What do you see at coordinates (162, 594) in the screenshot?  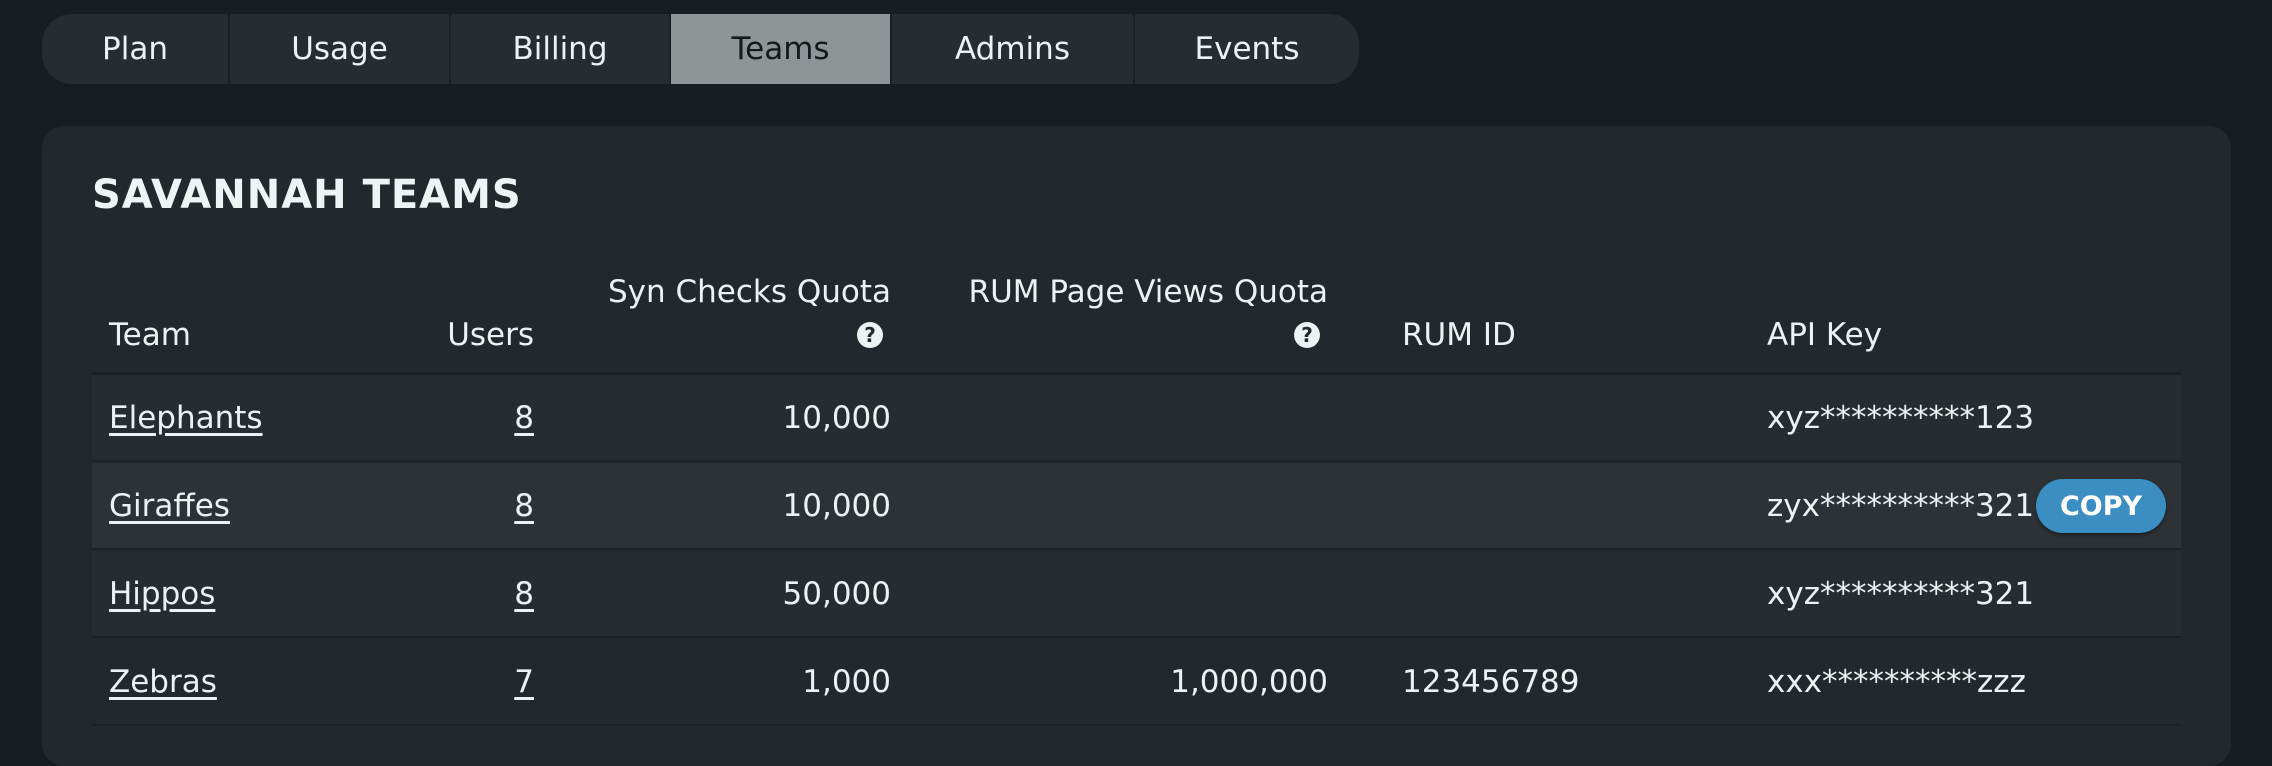 I see `team-link: Hippos` at bounding box center [162, 594].